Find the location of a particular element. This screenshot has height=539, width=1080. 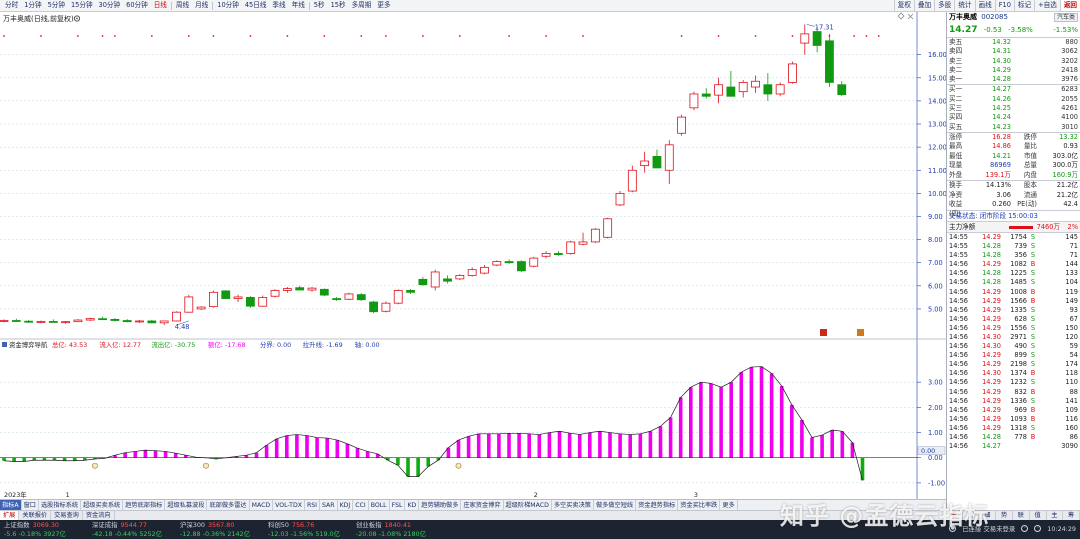

bid-row: 买一 14.27 6283 is located at coordinates (1013, 89).